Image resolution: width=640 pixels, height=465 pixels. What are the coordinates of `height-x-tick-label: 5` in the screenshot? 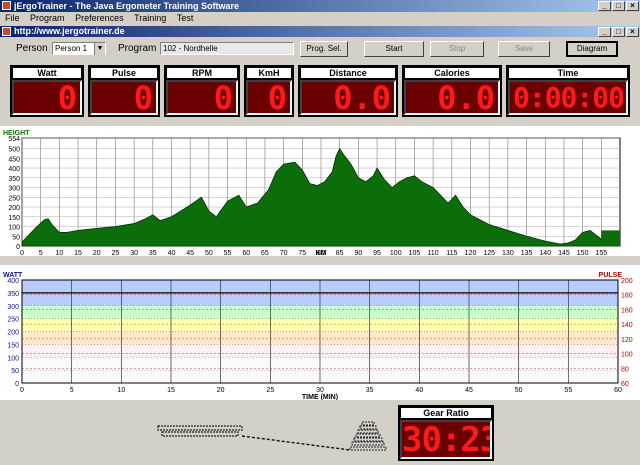 It's located at (41, 253).